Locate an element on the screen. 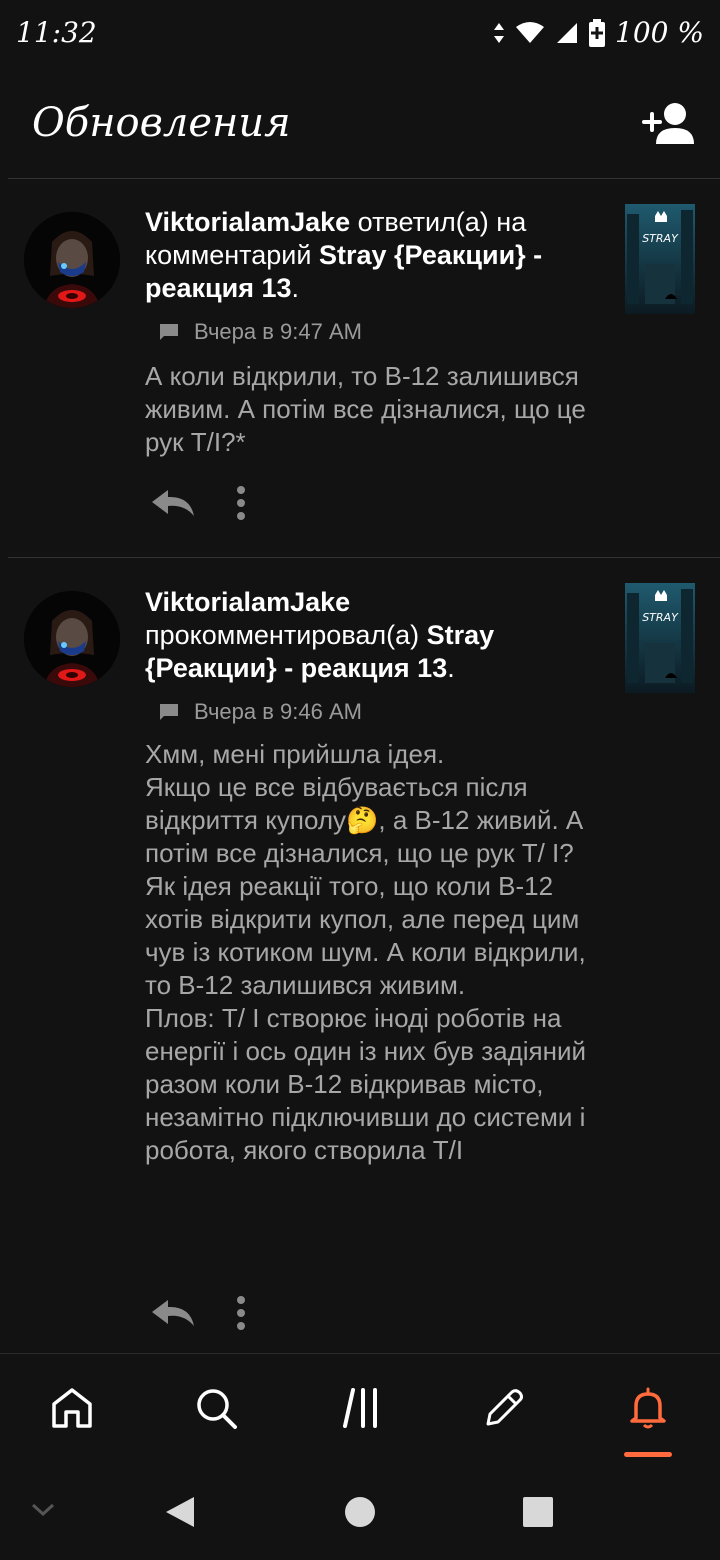 This screenshot has width=720, height=1560. nav-active-indicator is located at coordinates (648, 1454).